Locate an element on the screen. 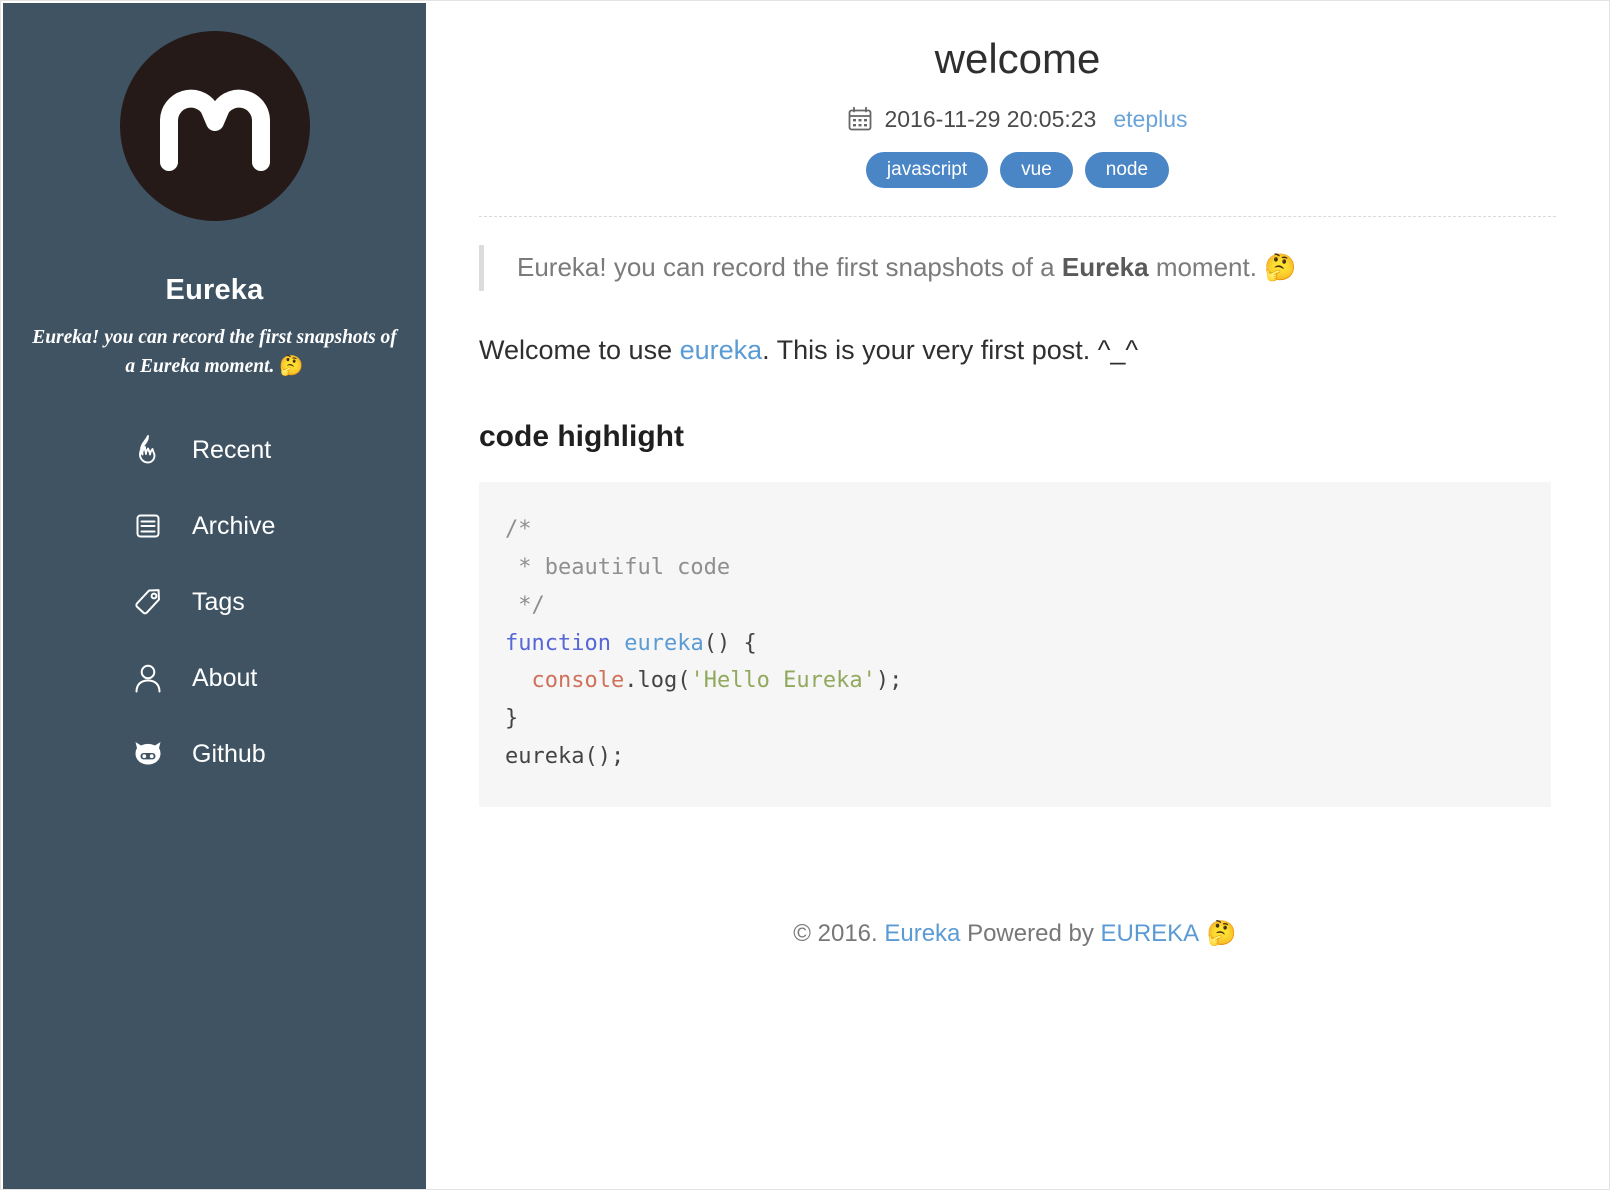 The width and height of the screenshot is (1610, 1190). code-token-keyword: function is located at coordinates (565, 643).